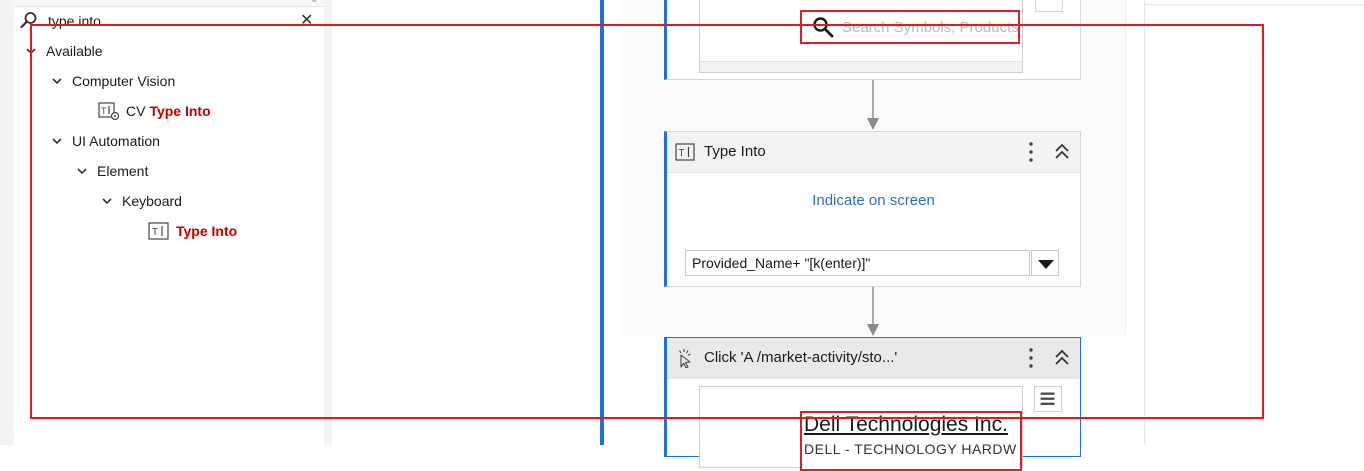 This screenshot has height=471, width=1364. What do you see at coordinates (1254, 4) in the screenshot?
I see `canvas-divider-top` at bounding box center [1254, 4].